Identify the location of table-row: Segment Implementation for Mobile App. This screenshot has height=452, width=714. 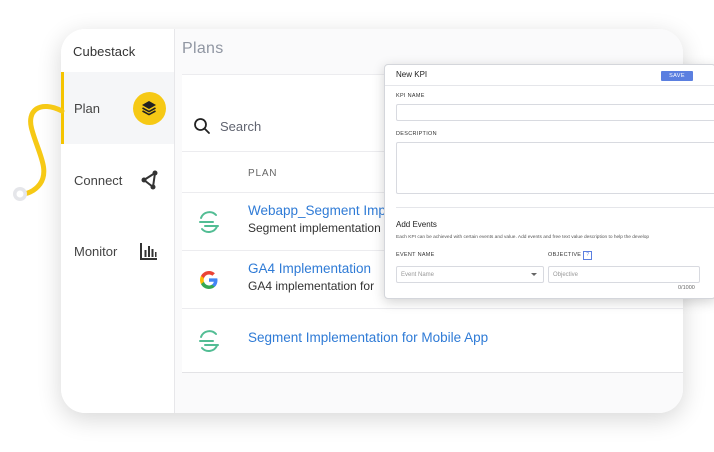
(432, 340).